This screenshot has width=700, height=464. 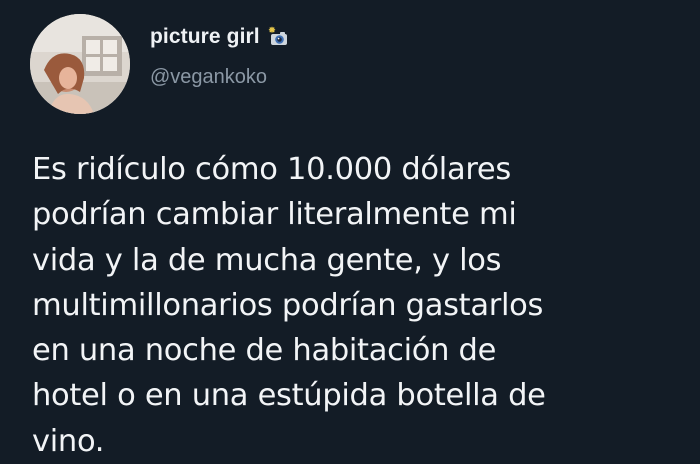 What do you see at coordinates (288, 305) in the screenshot?
I see `tweet-text-line: multimillonarios podrían gastarlos` at bounding box center [288, 305].